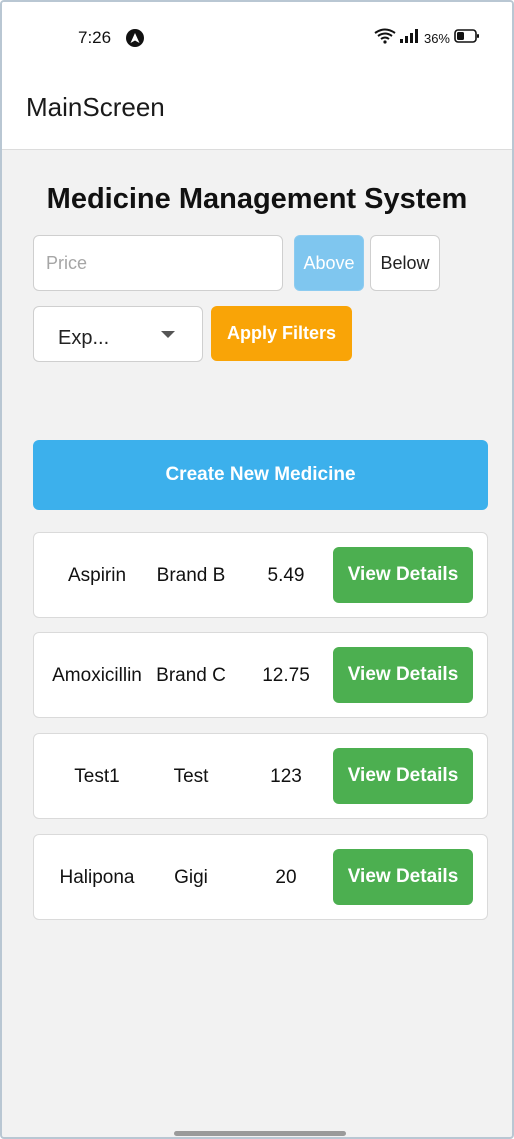 This screenshot has width=514, height=1139. What do you see at coordinates (191, 877) in the screenshot?
I see `medicine-brand: Gigi` at bounding box center [191, 877].